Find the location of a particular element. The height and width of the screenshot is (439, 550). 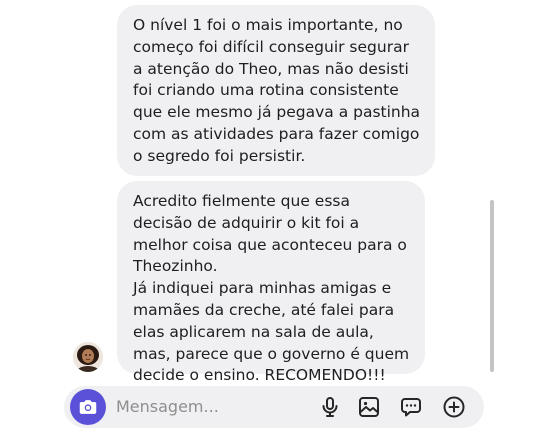

voice-button is located at coordinates (330, 407).